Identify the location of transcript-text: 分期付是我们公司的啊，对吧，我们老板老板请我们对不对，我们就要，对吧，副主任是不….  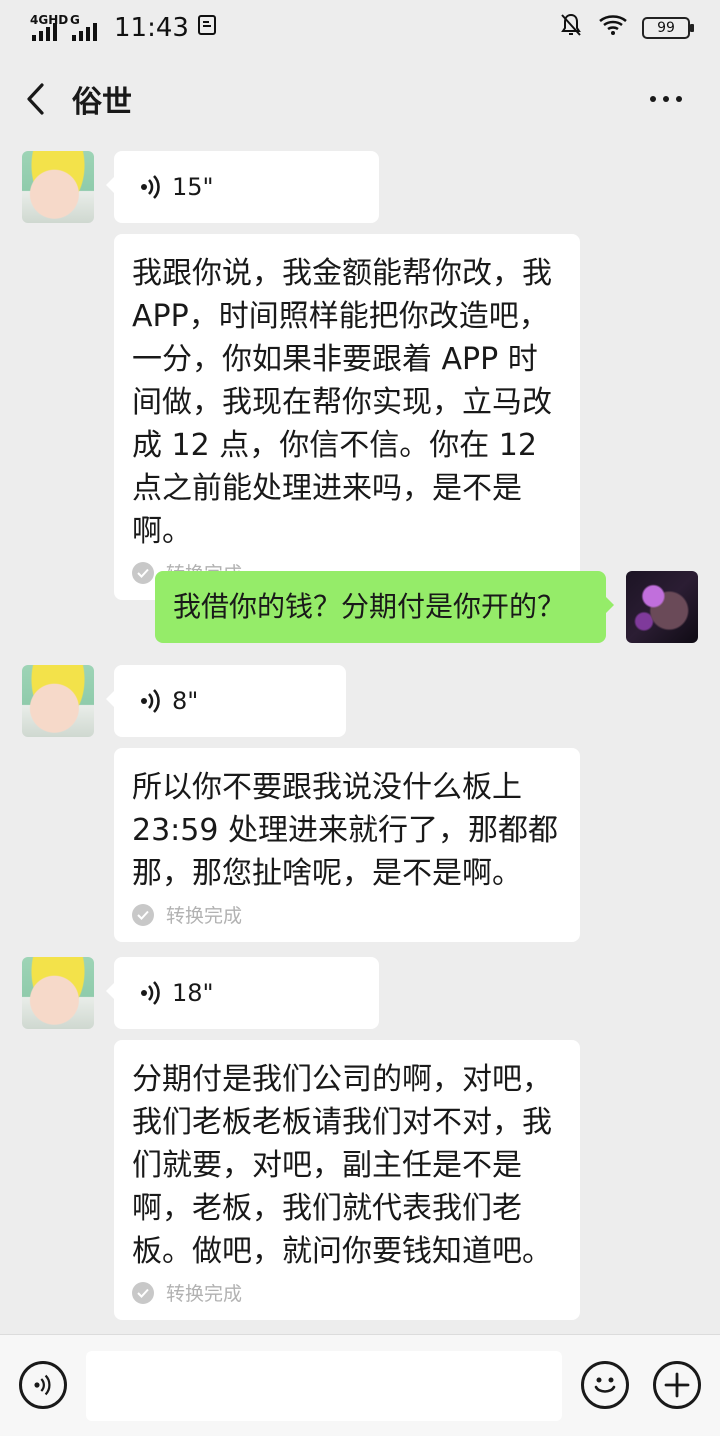
(342, 1165).